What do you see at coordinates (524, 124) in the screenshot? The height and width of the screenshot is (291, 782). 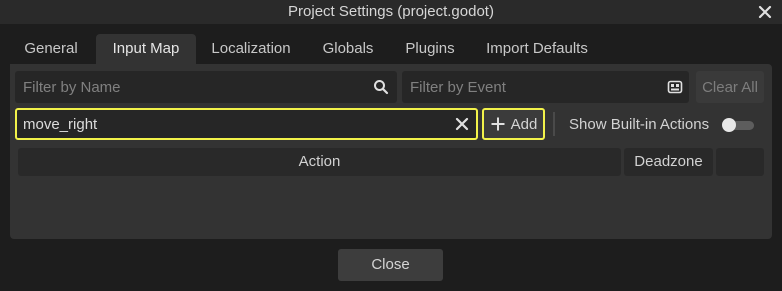 I see `add-button-label: Add` at bounding box center [524, 124].